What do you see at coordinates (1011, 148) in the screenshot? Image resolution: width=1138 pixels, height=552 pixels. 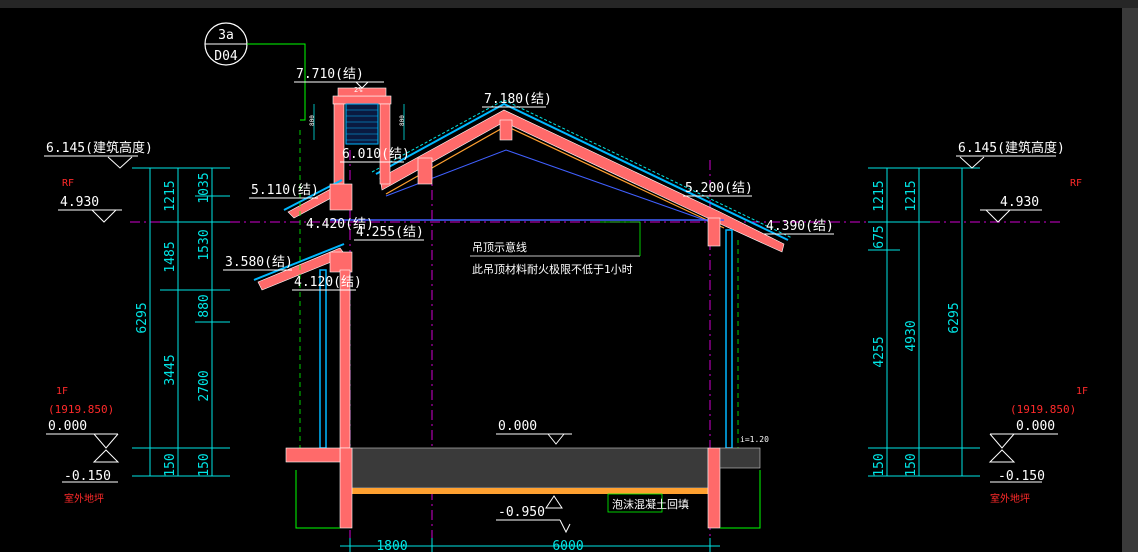 I see `right-building-height: 6.145(建筑高度)` at bounding box center [1011, 148].